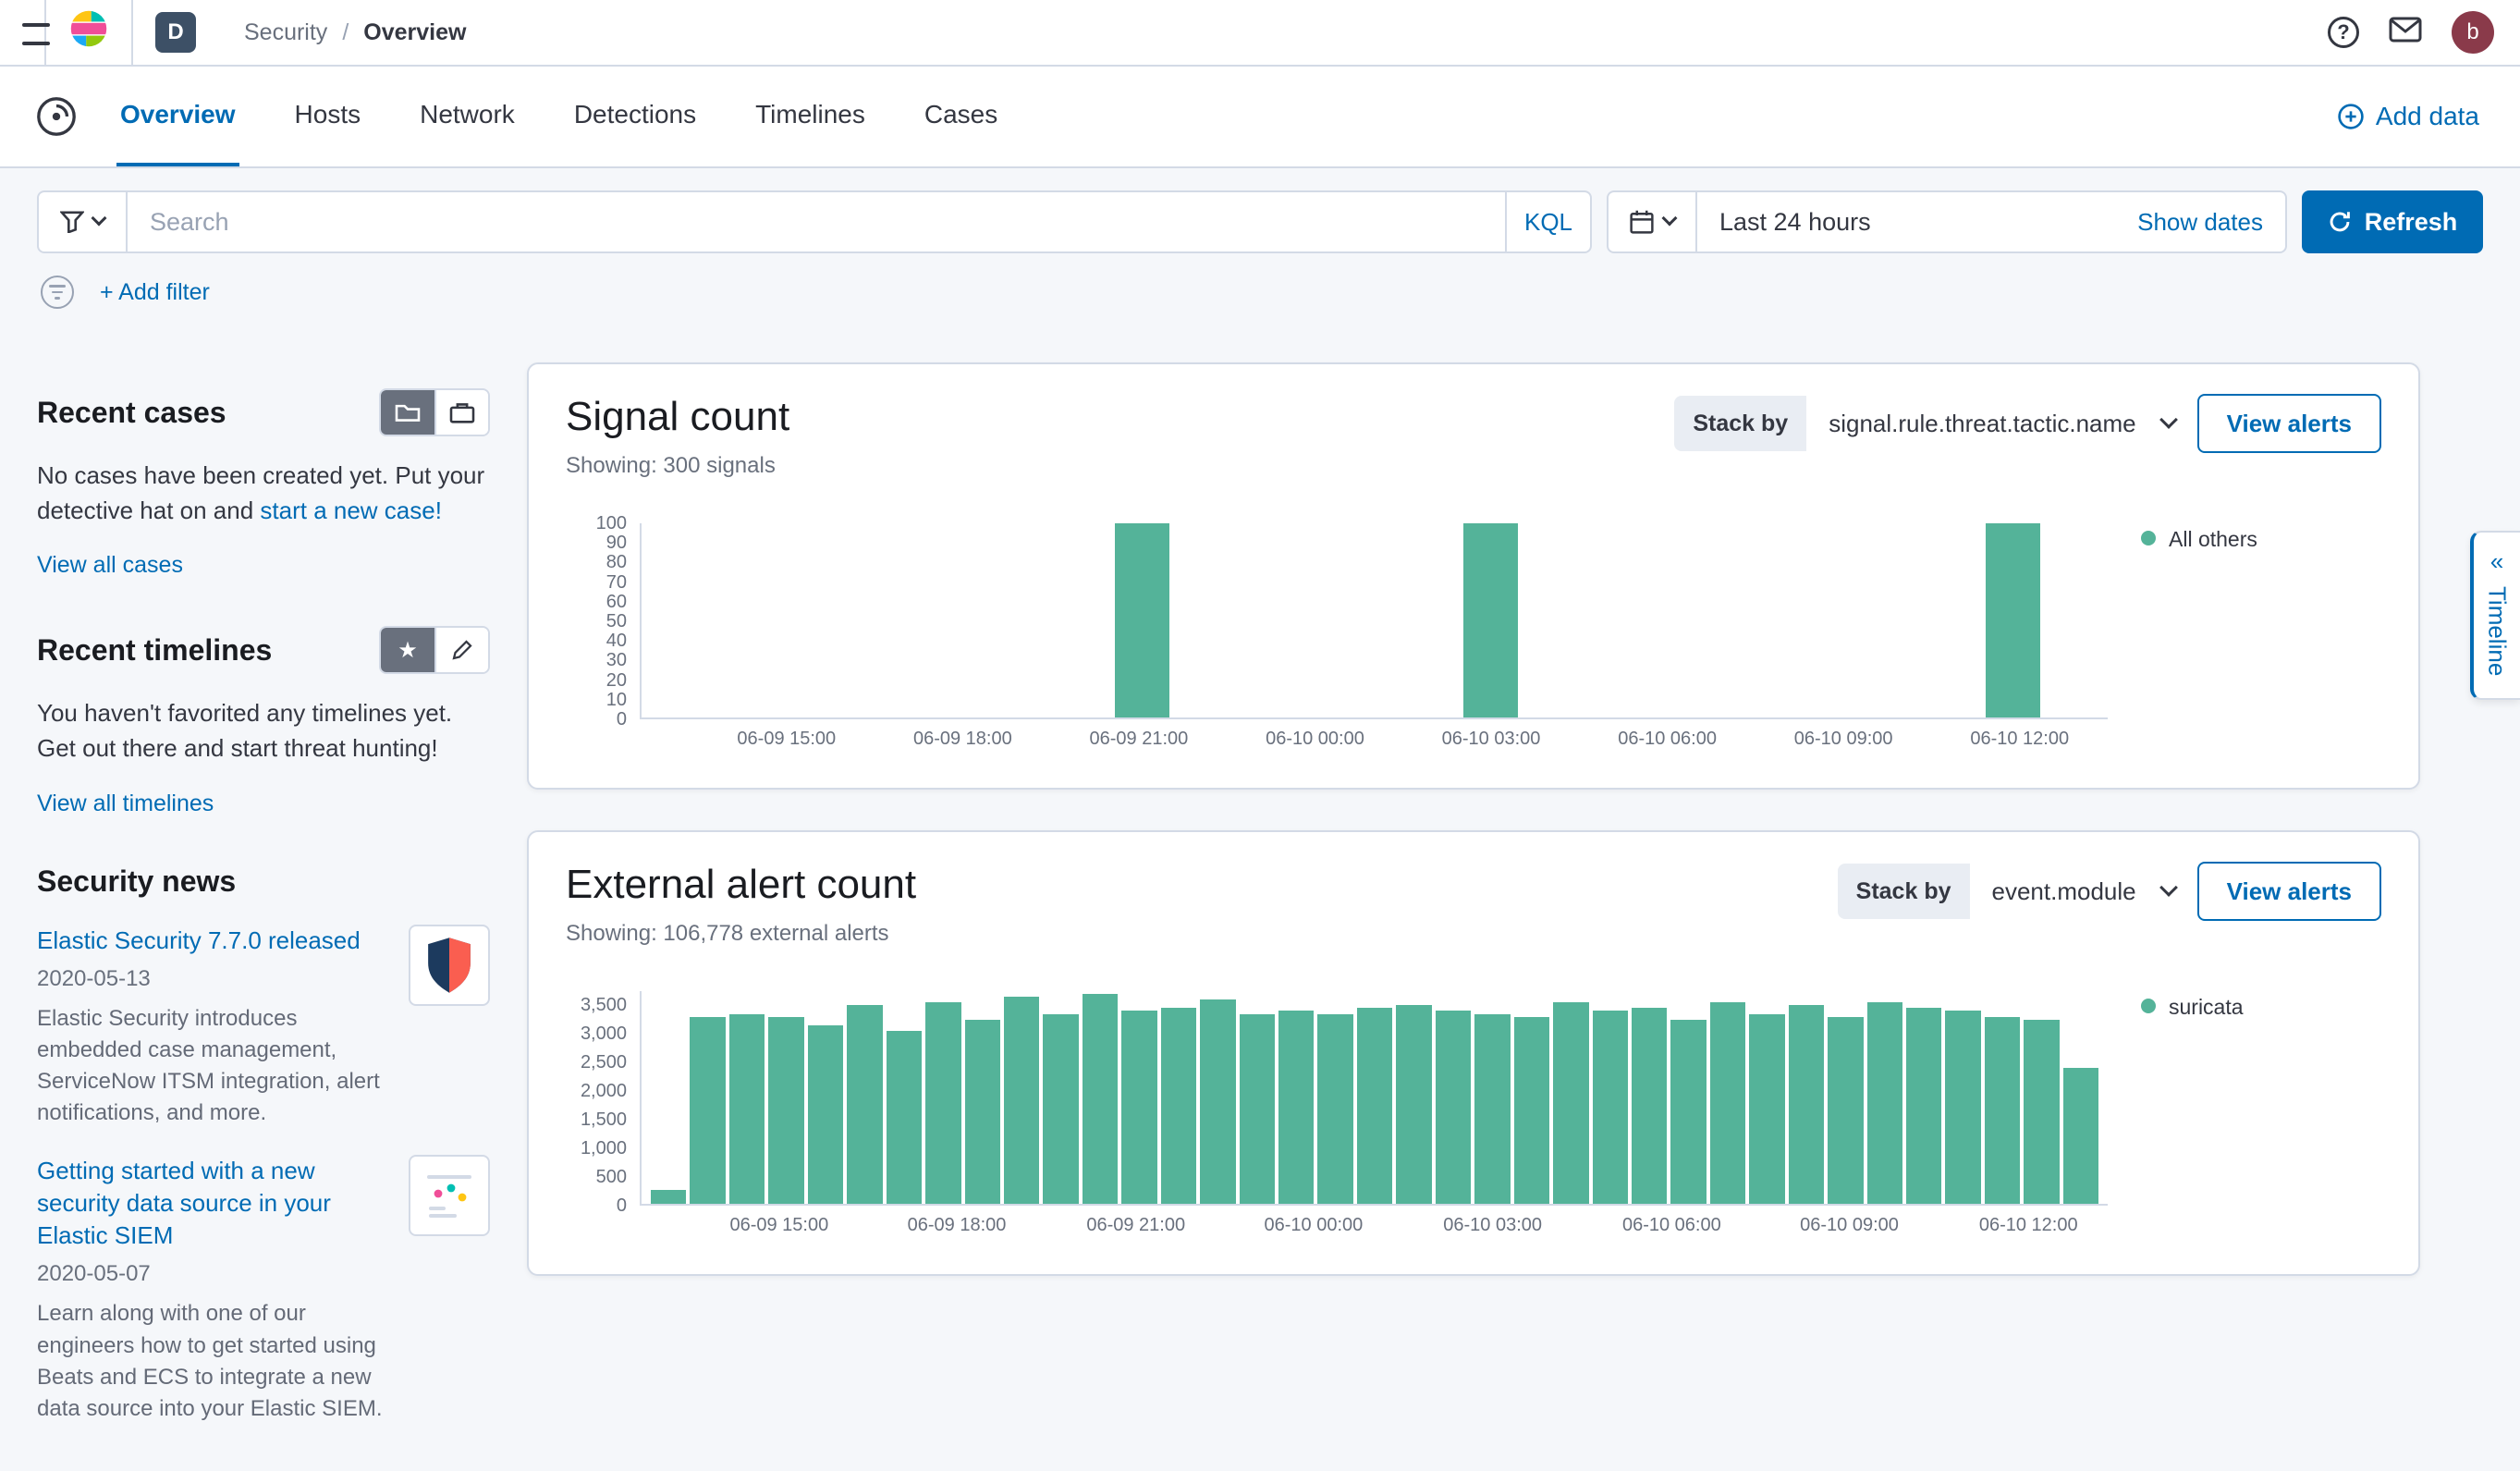 The height and width of the screenshot is (1471, 2520). I want to click on recent-timelines-filter-group: ★, so click(434, 651).